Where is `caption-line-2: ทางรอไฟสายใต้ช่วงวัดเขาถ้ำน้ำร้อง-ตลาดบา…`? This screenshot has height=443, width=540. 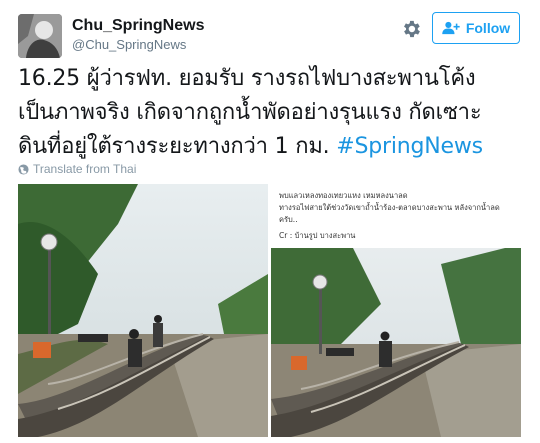 caption-line-2: ทางรอไฟสายใต้ช่วงวัดเขาถ้ำน้ำร้อง-ตลาดบา… is located at coordinates (389, 207).